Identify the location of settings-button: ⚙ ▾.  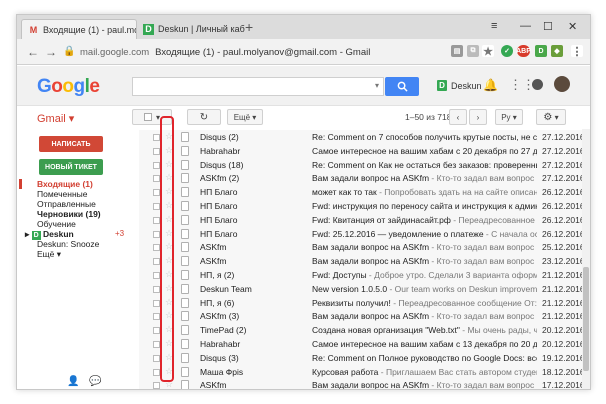
(551, 117).